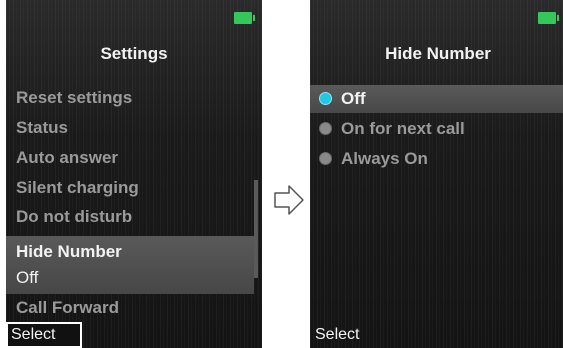  I want to click on option-on-for-next-call: On for next call, so click(436, 129).